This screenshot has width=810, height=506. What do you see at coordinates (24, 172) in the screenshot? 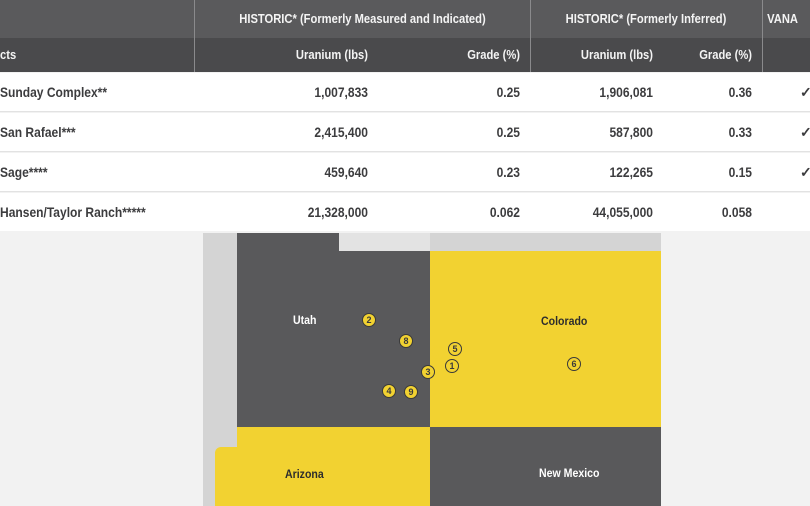
I see `project-name: Sage****` at bounding box center [24, 172].